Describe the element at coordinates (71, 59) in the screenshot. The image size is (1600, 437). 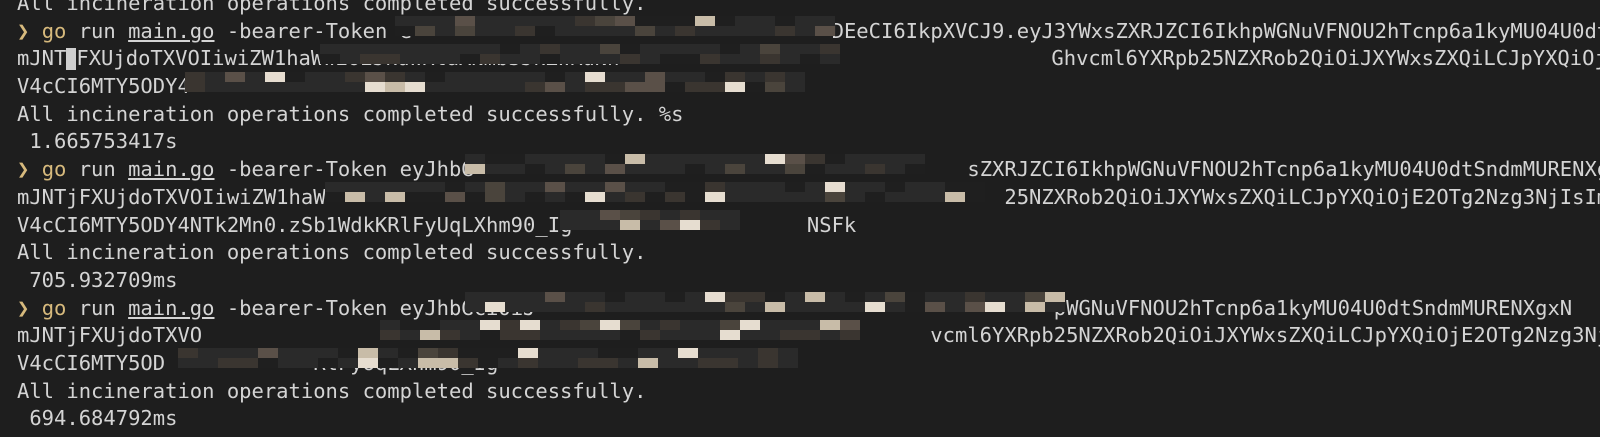
I see `text-cursor` at that location.